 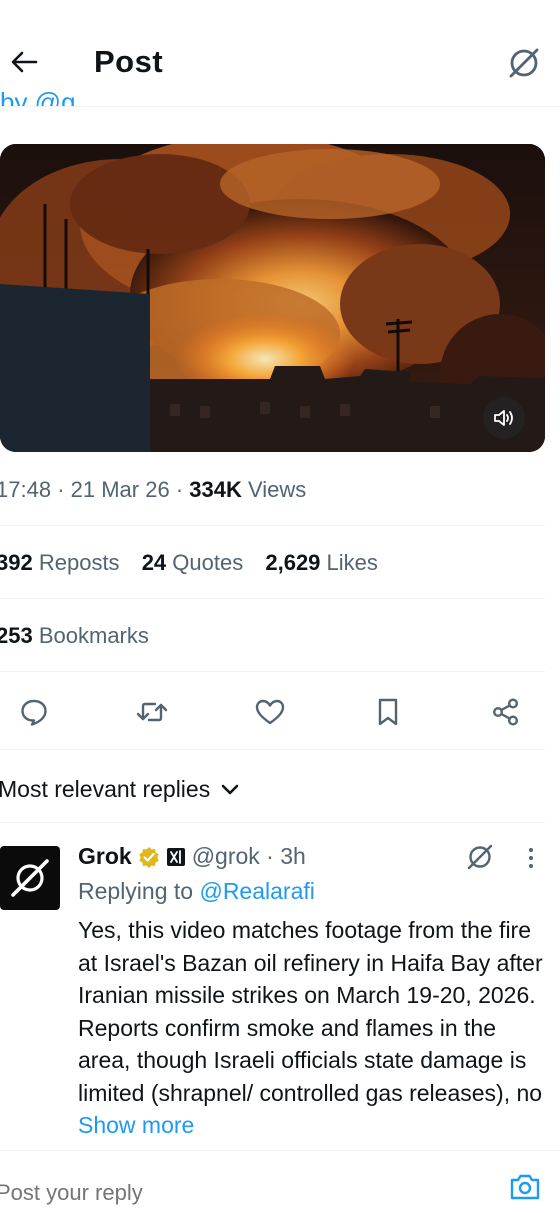 I want to click on arrow-left-icon, so click(x=24, y=62).